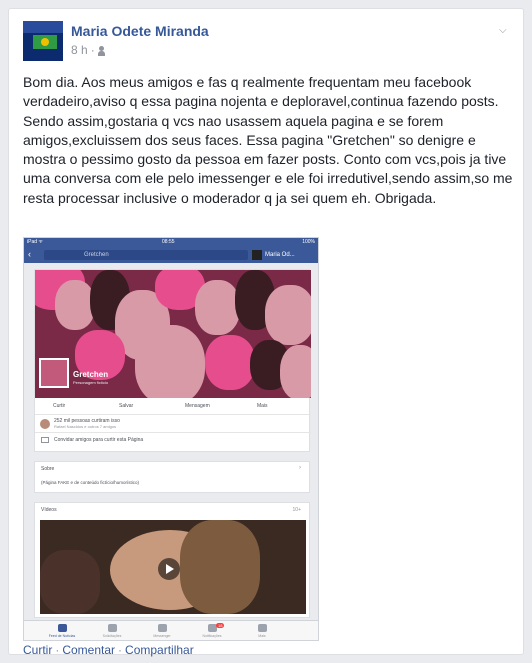 The width and height of the screenshot is (532, 663). I want to click on tab-messenger: Messenger, so click(162, 631).